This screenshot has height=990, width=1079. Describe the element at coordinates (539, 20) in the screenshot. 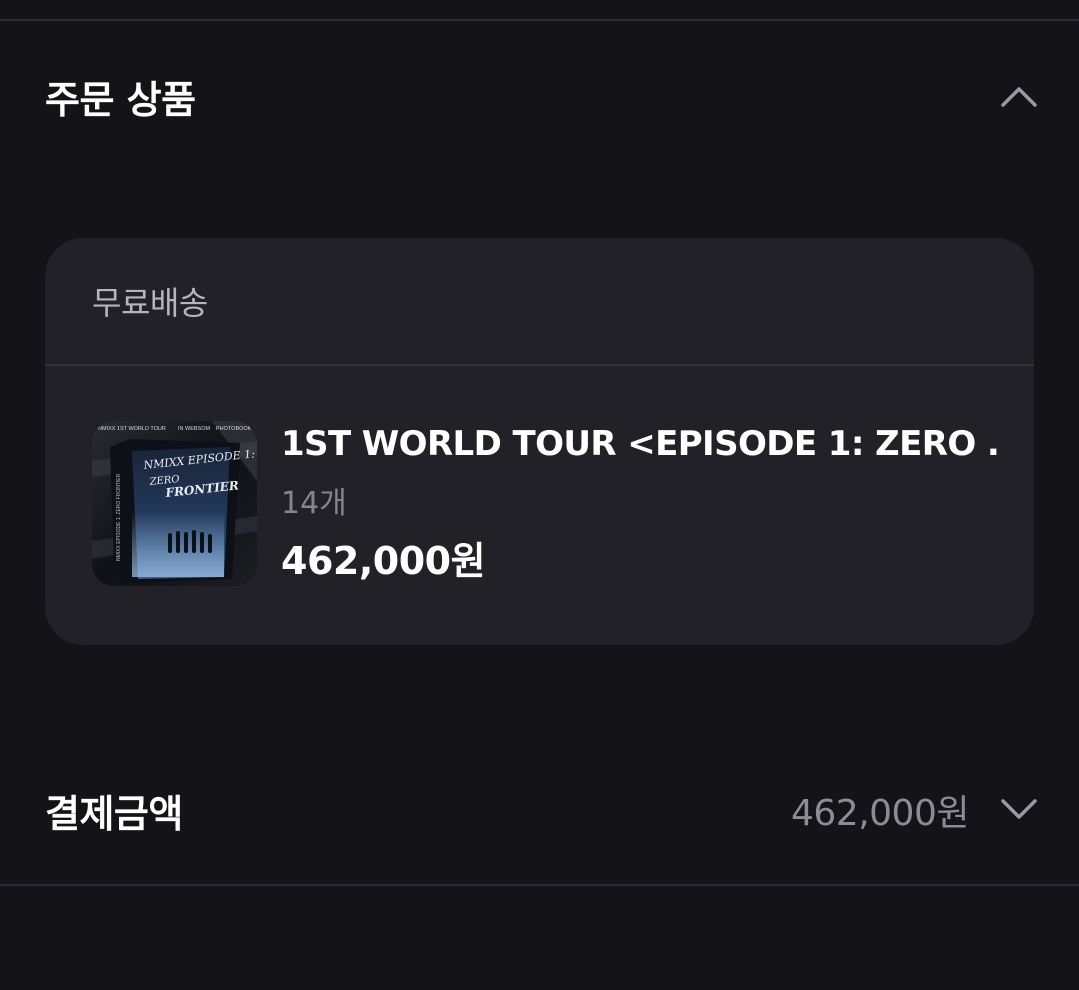

I see `top-divider` at that location.